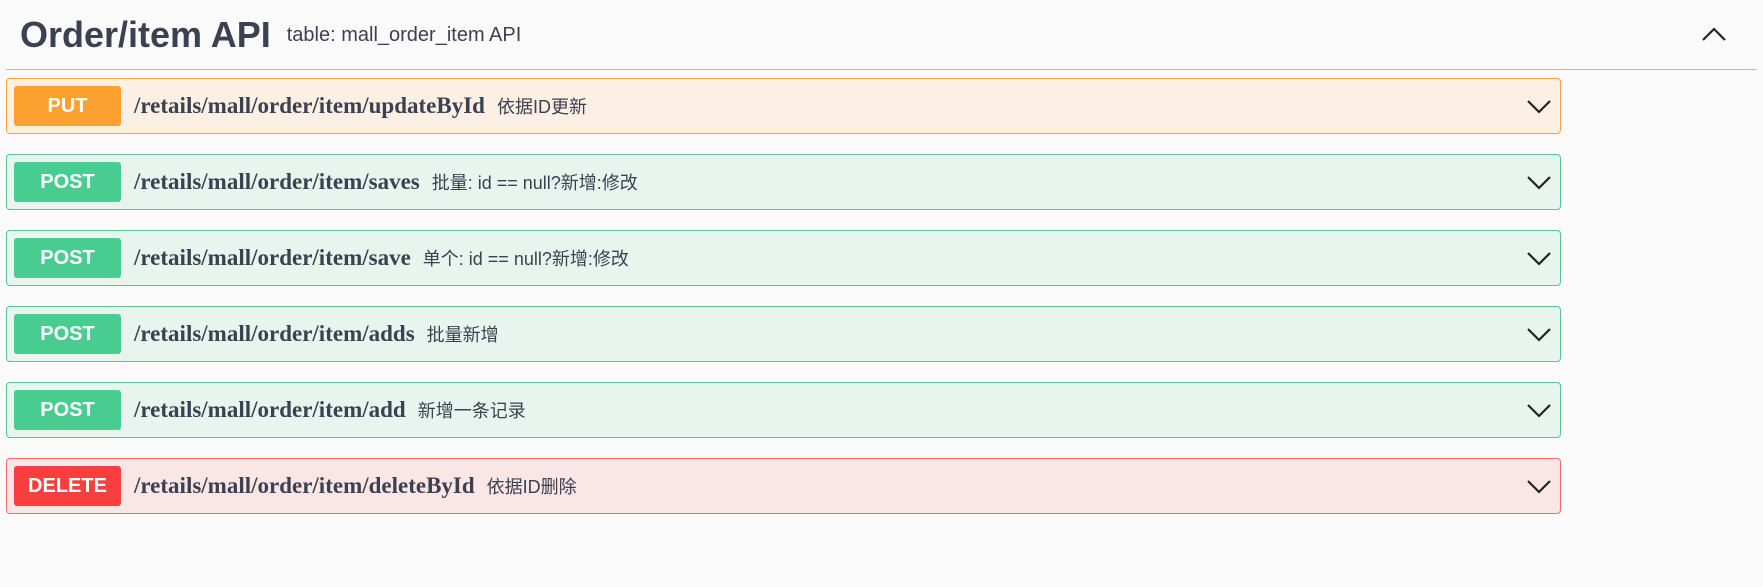  Describe the element at coordinates (67, 106) in the screenshot. I see `method-badge: PUT` at that location.